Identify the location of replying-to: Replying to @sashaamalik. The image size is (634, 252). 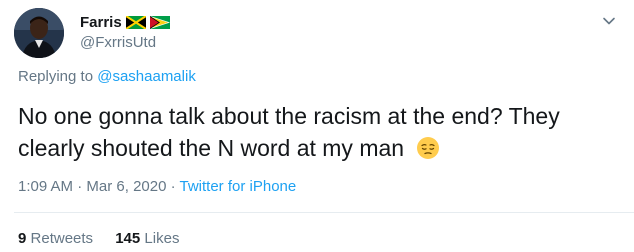
(107, 76).